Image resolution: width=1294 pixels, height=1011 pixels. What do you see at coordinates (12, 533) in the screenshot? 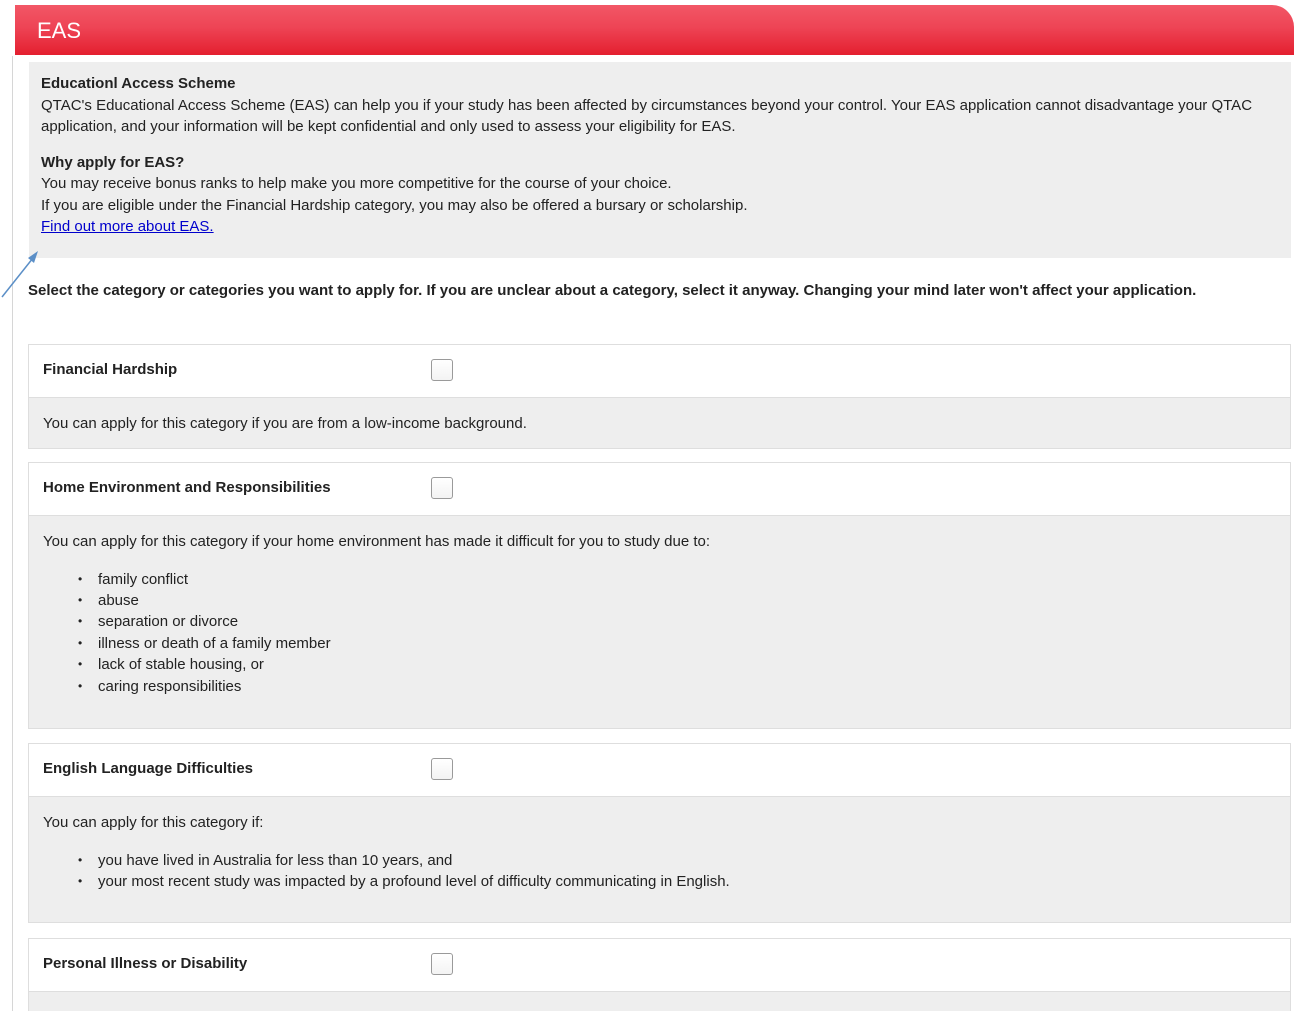
I see `left-border` at bounding box center [12, 533].